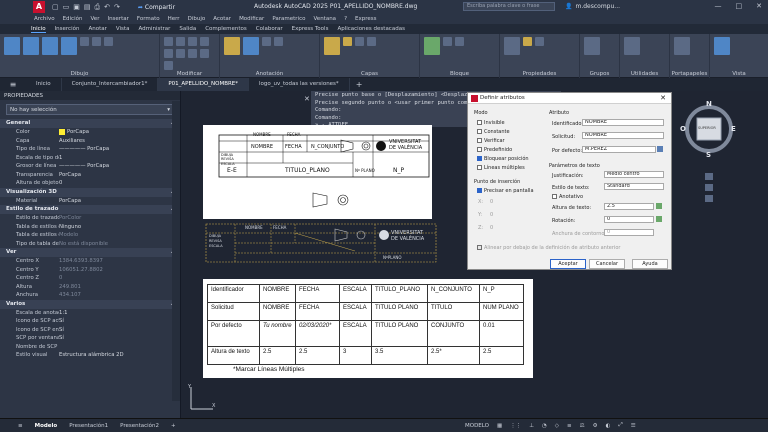 The width and height of the screenshot is (768, 432). I want to click on property-value: ————— PorCapa, so click(119, 149).